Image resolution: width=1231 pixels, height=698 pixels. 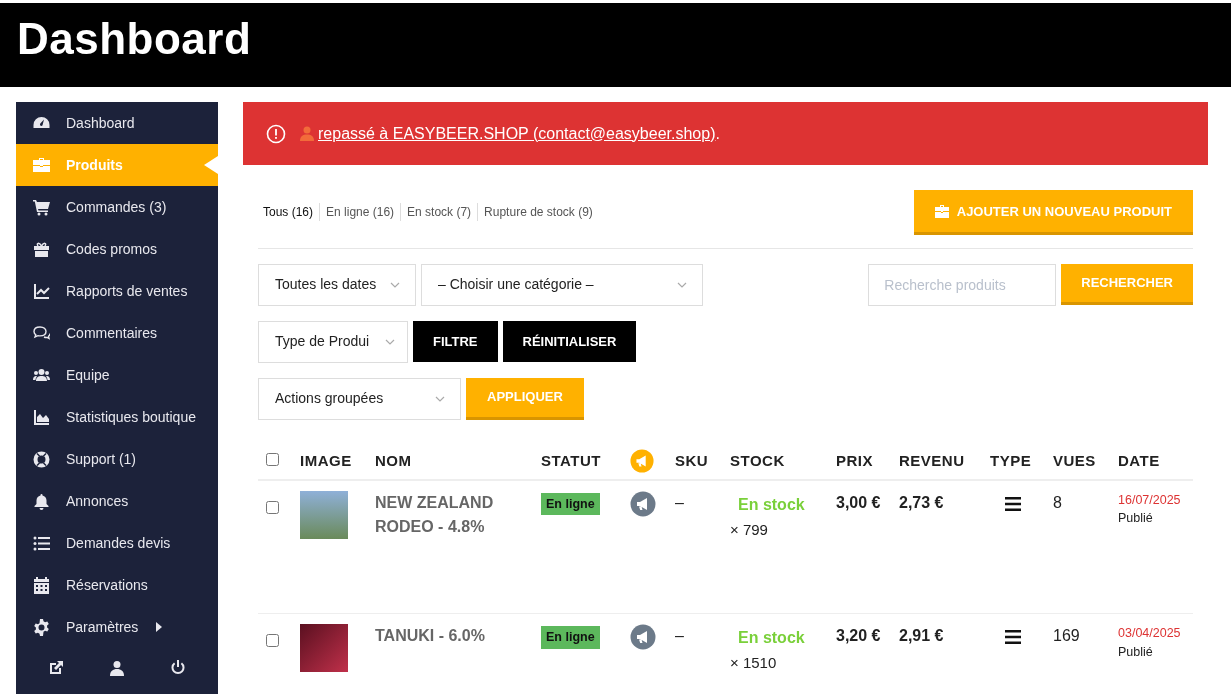 I want to click on column-header: IMAGE, so click(x=326, y=460).